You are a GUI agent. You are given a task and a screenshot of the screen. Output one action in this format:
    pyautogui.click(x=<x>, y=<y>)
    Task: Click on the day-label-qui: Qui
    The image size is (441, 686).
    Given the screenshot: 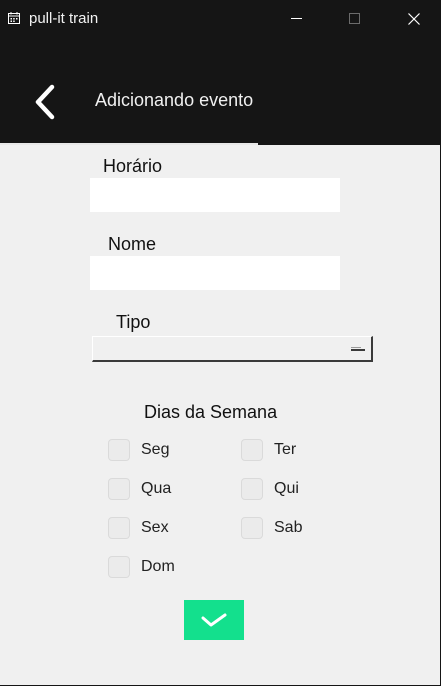 What is the action you would take?
    pyautogui.click(x=286, y=488)
    